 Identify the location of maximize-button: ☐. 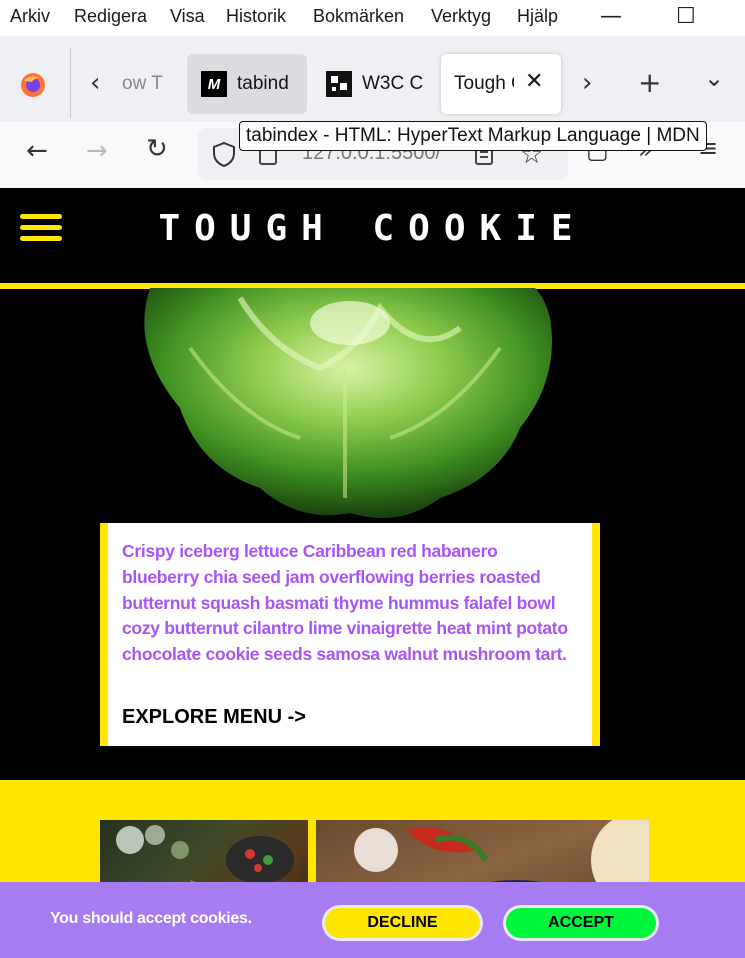
(686, 16).